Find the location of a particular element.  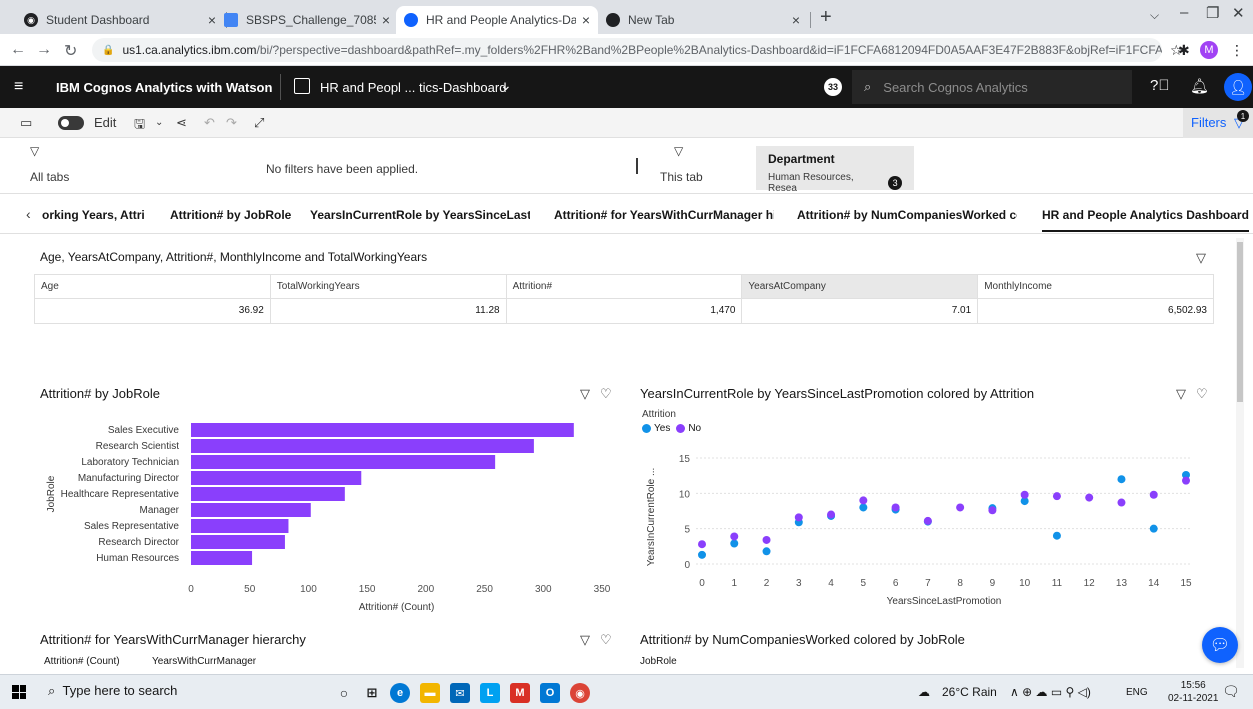

notification-badge: 33 is located at coordinates (833, 87).